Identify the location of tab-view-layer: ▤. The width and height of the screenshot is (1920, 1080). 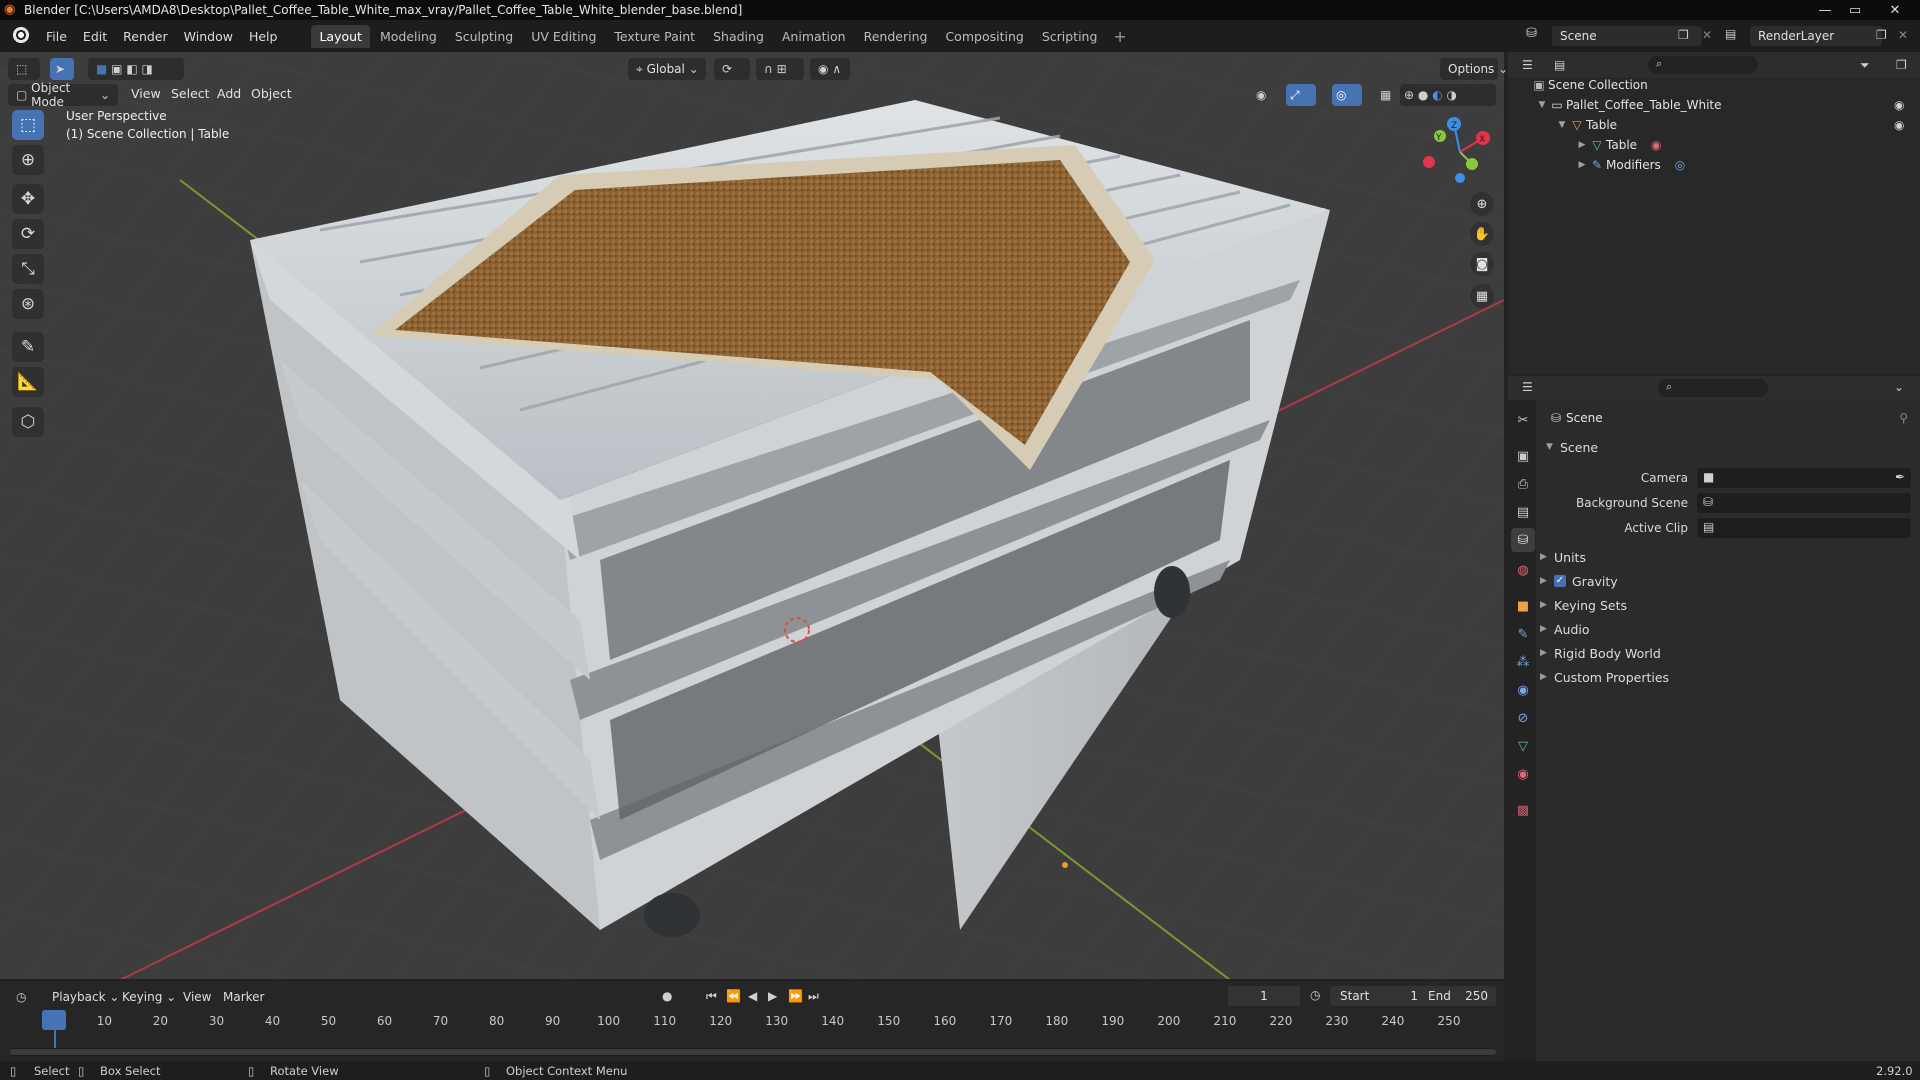
(1523, 512).